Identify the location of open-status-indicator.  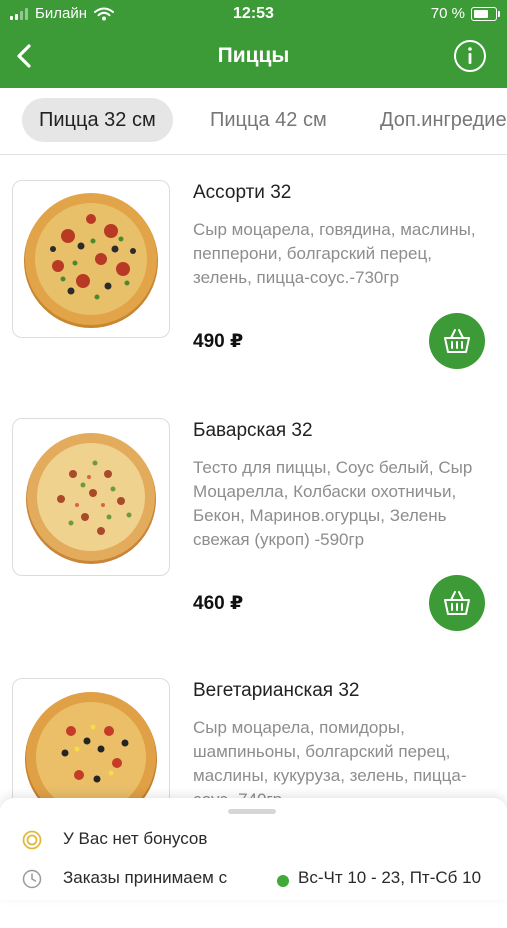
(283, 881).